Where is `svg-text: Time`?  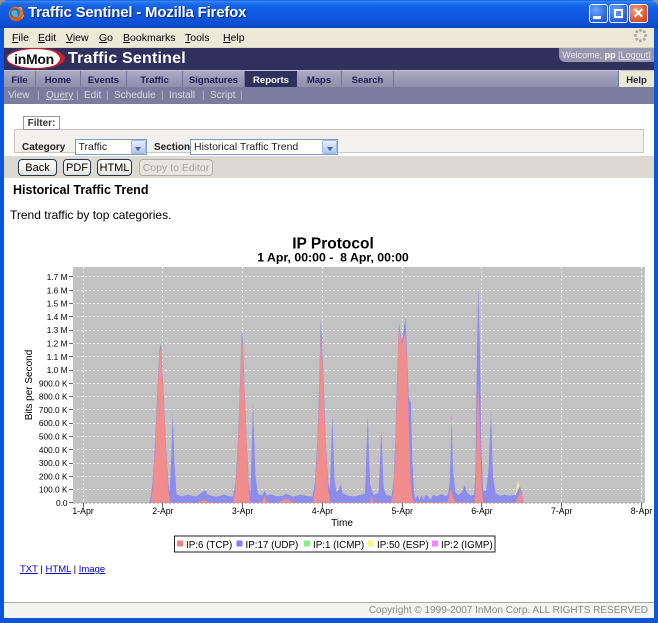 svg-text: Time is located at coordinates (342, 523).